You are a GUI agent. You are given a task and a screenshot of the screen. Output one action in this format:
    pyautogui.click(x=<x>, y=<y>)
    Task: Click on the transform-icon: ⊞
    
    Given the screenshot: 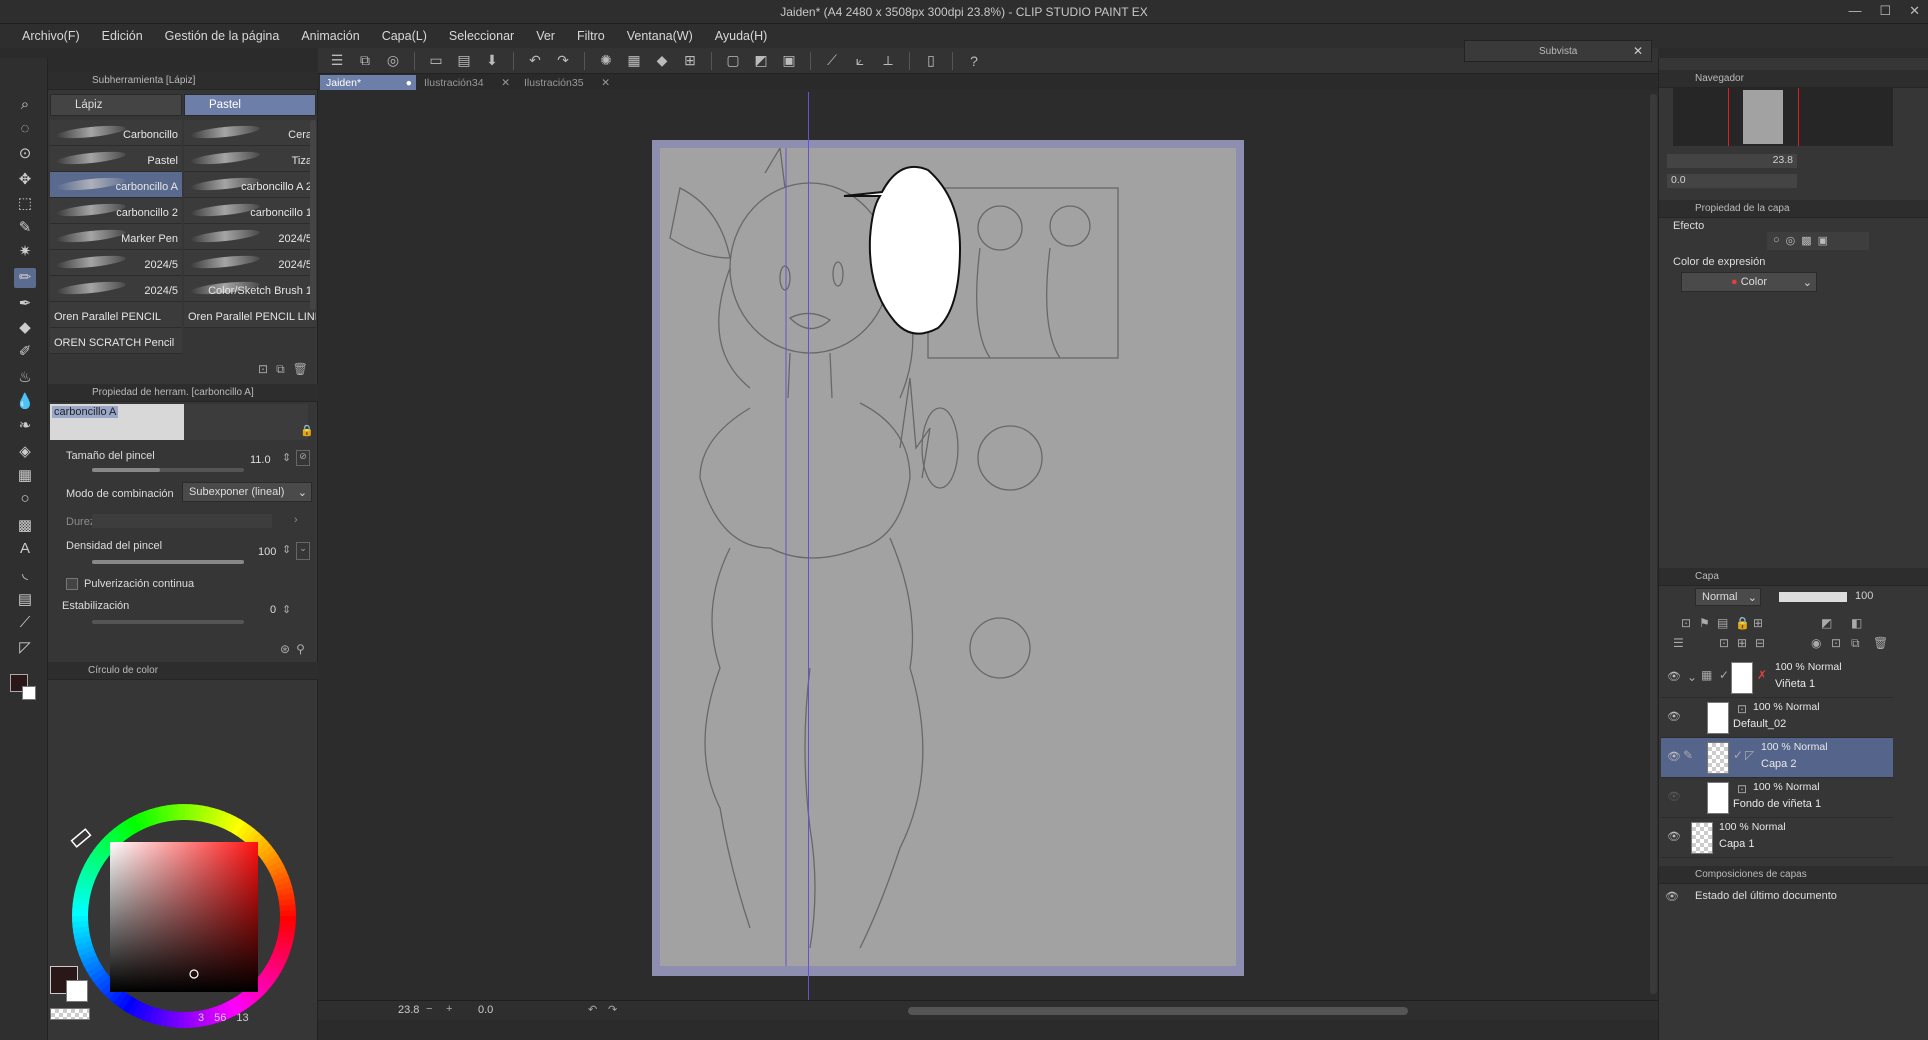 What is the action you would take?
    pyautogui.click(x=690, y=61)
    